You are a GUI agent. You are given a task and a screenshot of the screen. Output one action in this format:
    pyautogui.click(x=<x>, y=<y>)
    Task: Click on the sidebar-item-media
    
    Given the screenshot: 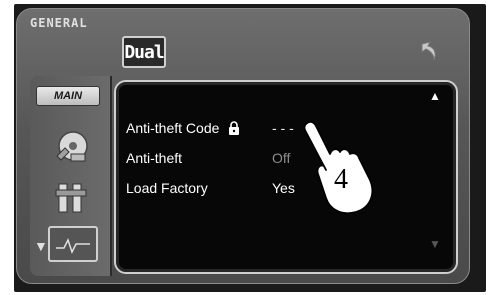 What is the action you would take?
    pyautogui.click(x=71, y=146)
    